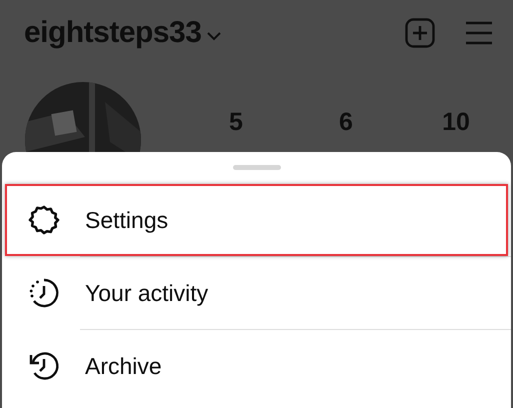 The image size is (513, 408). I want to click on chevron-down-icon, so click(214, 36).